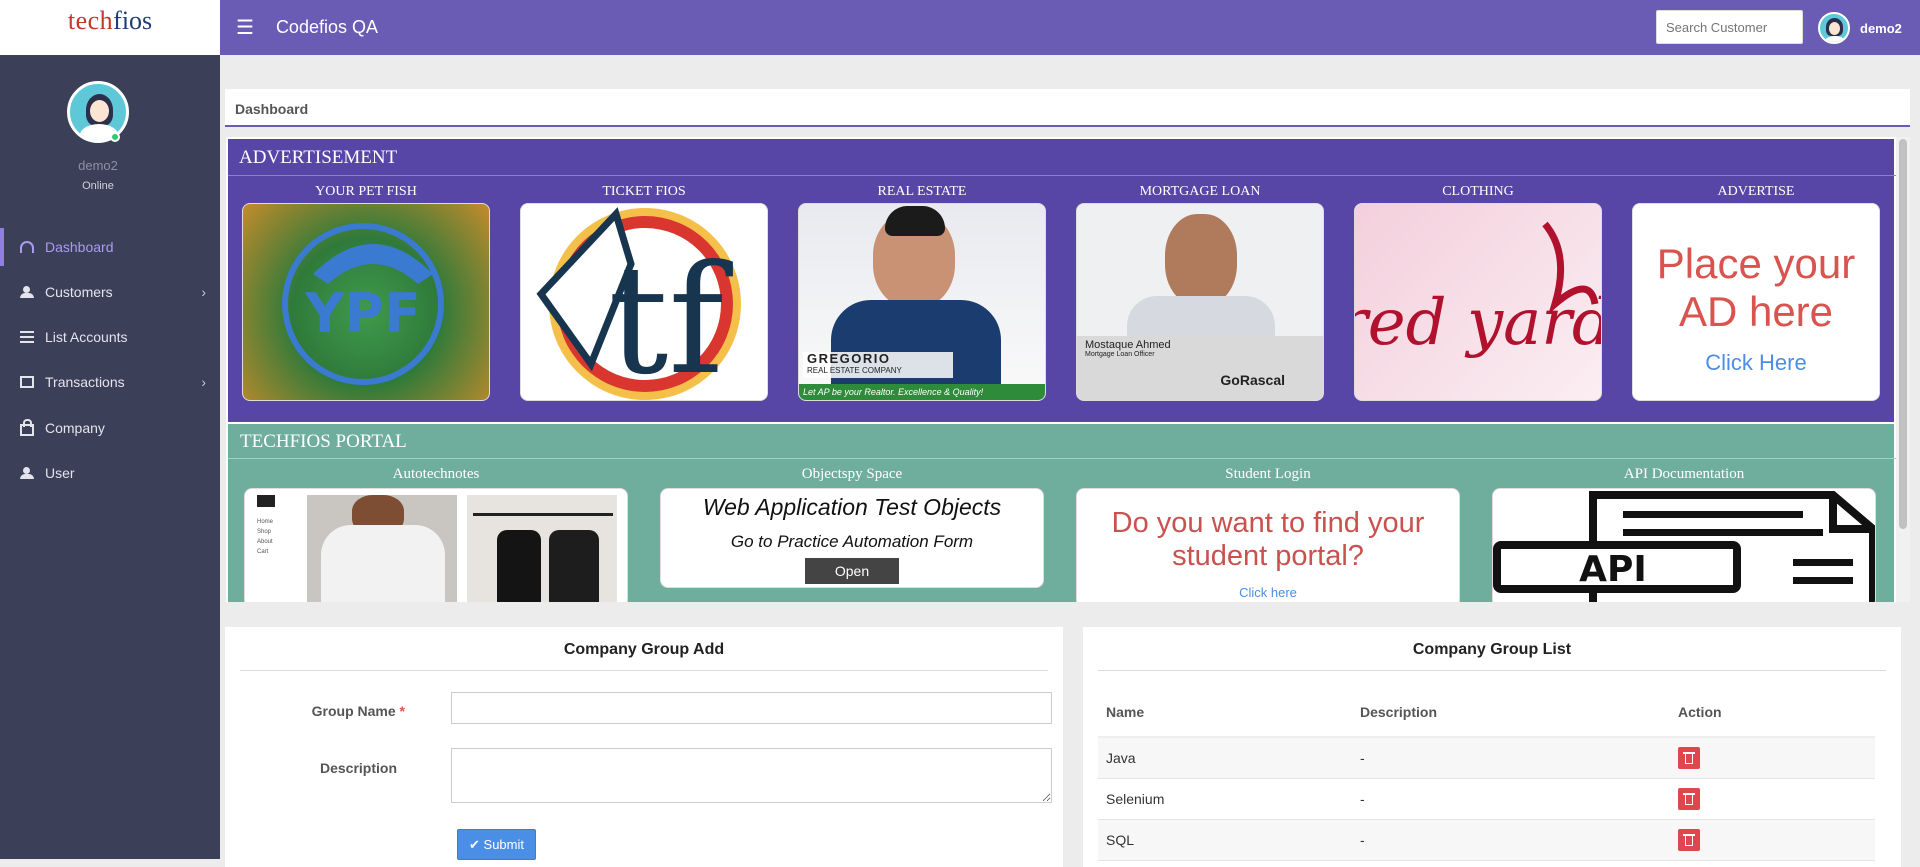 The height and width of the screenshot is (867, 1920). Describe the element at coordinates (1756, 191) in the screenshot. I see `ad-caption: ADVERTISE` at that location.